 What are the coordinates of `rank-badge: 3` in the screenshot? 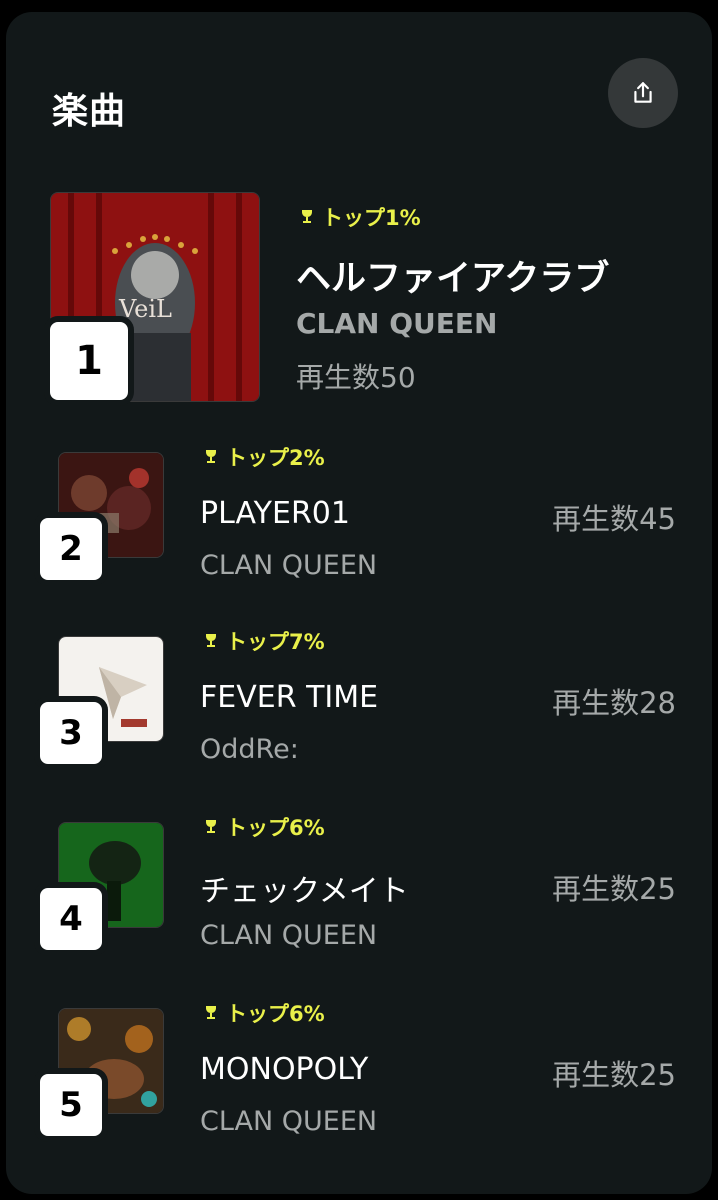 It's located at (71, 733).